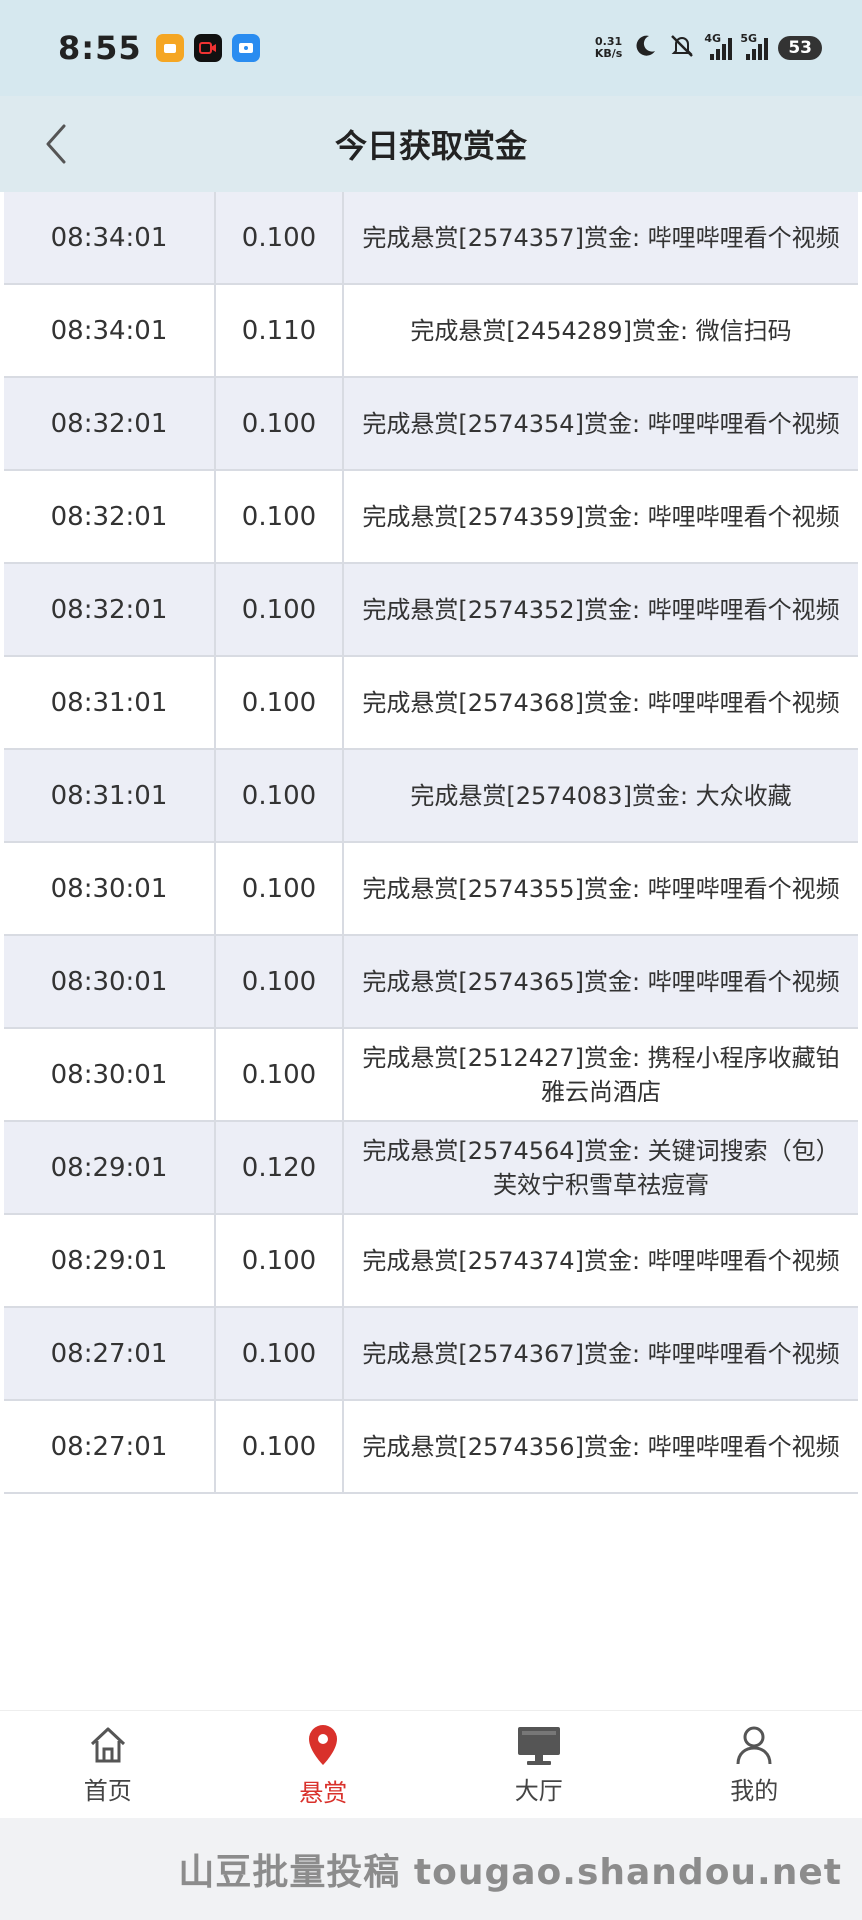 Image resolution: width=862 pixels, height=1920 pixels. What do you see at coordinates (601, 330) in the screenshot?
I see `row-description: 完成悬赏[2454289]赏金: 微信扫码` at bounding box center [601, 330].